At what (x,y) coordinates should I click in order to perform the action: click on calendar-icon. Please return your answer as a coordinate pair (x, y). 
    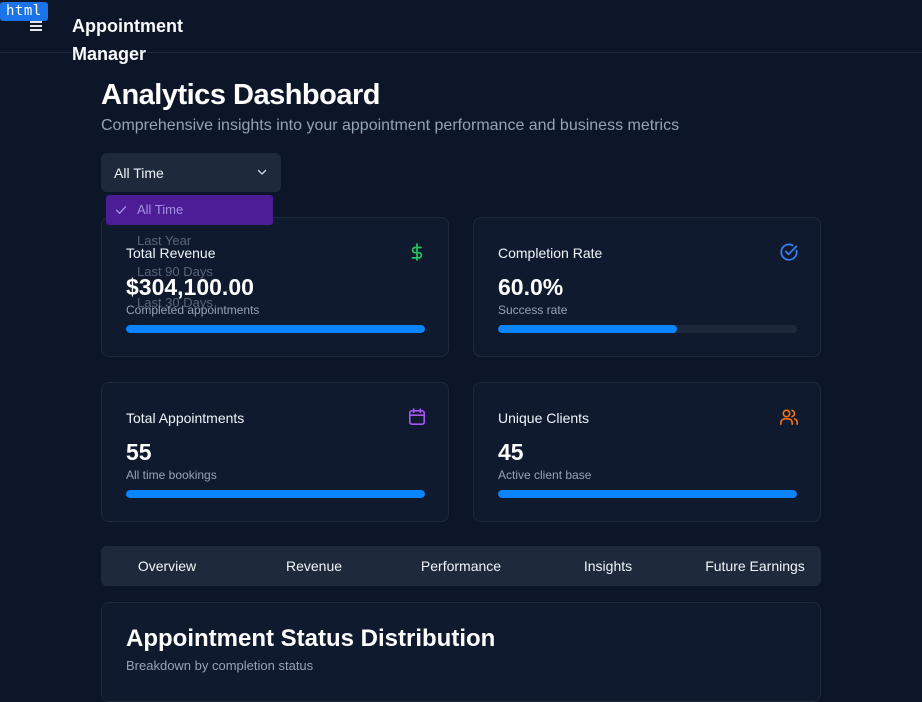
    Looking at the image, I should click on (416, 416).